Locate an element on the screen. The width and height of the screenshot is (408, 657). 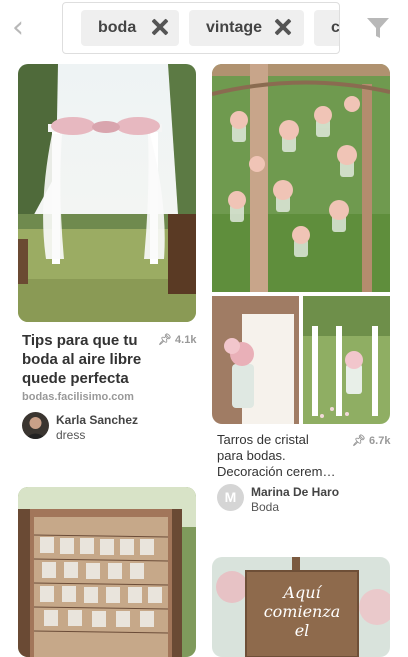
pin-title-line: Tips para que tu is located at coordinates (80, 340).